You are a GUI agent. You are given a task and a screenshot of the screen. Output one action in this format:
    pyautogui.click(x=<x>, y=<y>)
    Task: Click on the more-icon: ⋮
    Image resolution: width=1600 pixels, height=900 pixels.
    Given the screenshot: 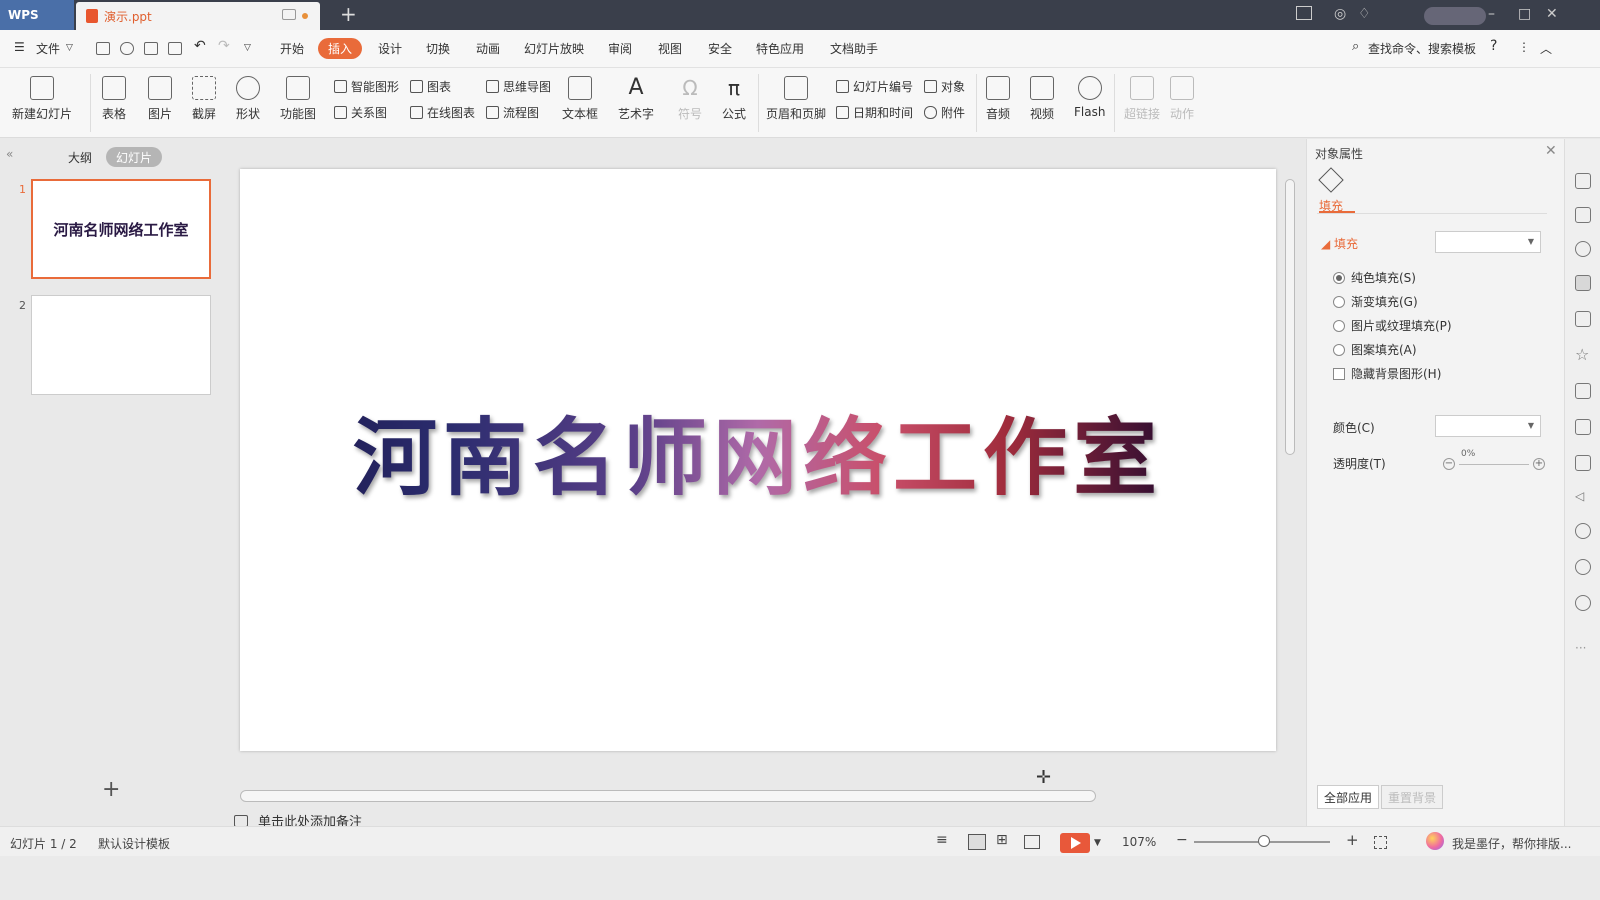 What is the action you would take?
    pyautogui.click(x=1524, y=47)
    